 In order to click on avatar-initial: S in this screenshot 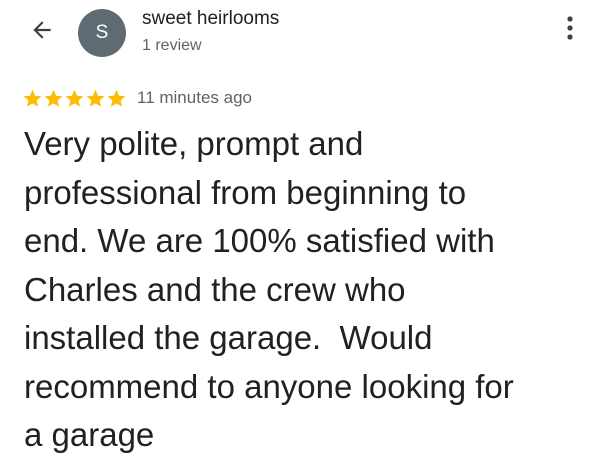, I will do `click(102, 32)`.